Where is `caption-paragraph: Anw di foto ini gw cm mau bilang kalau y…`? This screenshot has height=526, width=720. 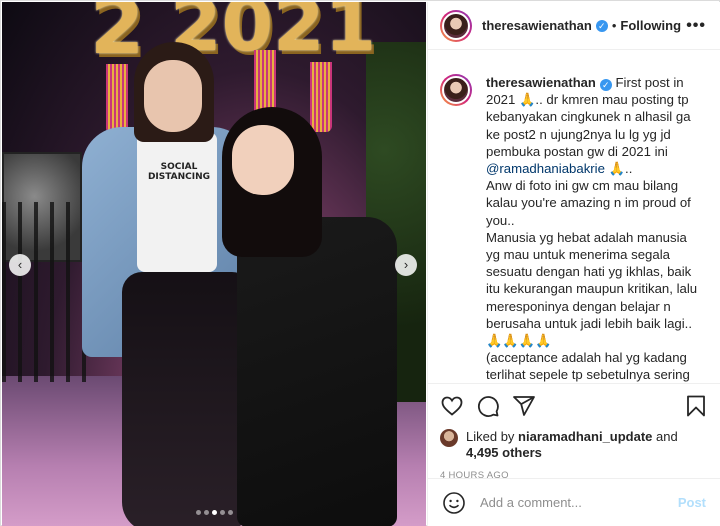 caption-paragraph: Anw di foto ini gw cm mau bilang kalau y… is located at coordinates (588, 203).